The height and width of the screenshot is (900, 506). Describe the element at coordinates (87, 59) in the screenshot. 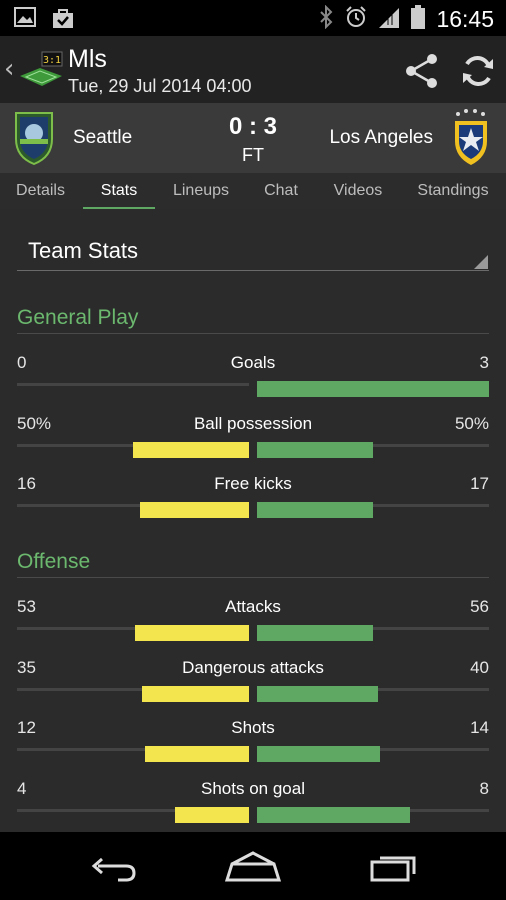

I see `page-title: Mls` at that location.